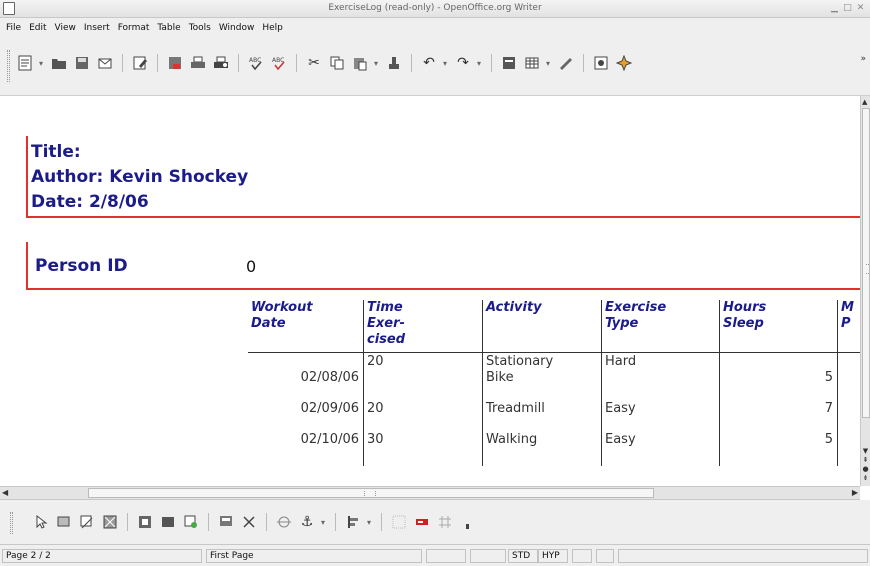 The height and width of the screenshot is (566, 870). Describe the element at coordinates (828, 408) in the screenshot. I see `table-cell-sleep: 7` at that location.